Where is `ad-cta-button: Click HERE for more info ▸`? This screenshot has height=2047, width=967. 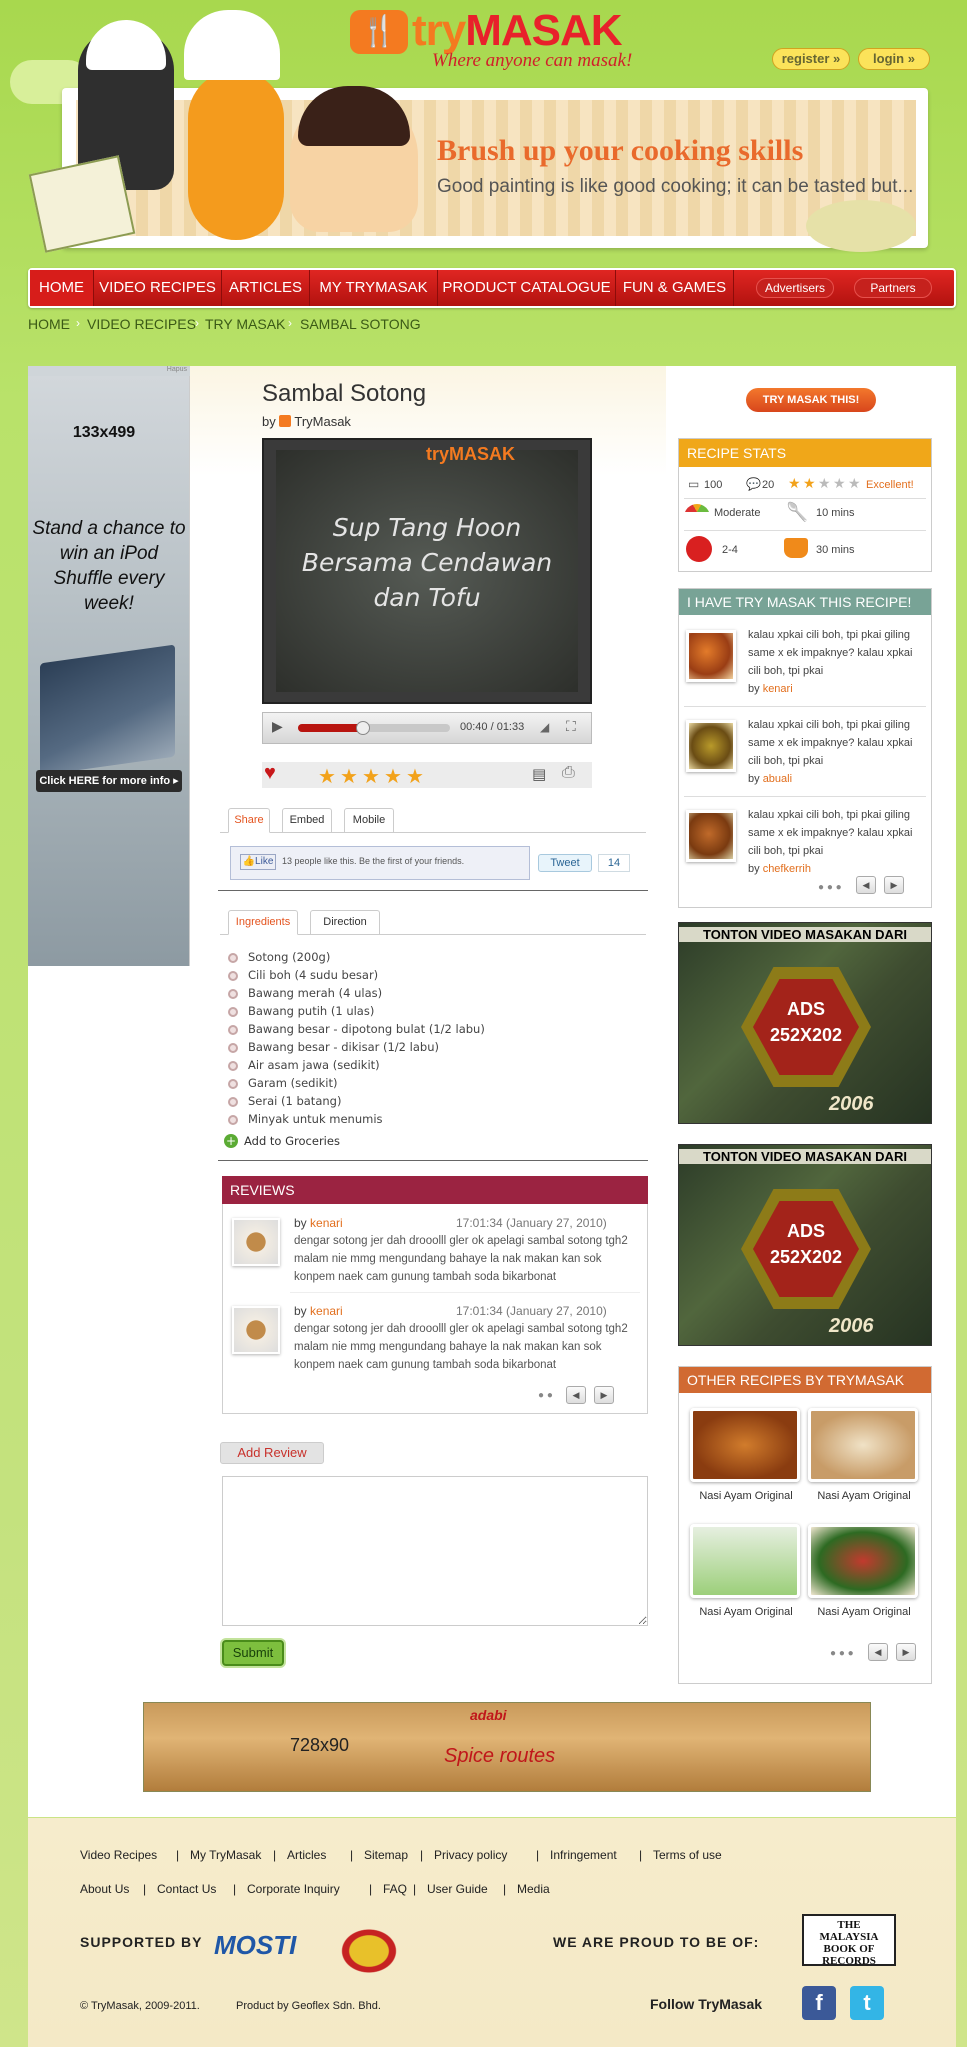
ad-cta-button: Click HERE for more info ▸ is located at coordinates (109, 781).